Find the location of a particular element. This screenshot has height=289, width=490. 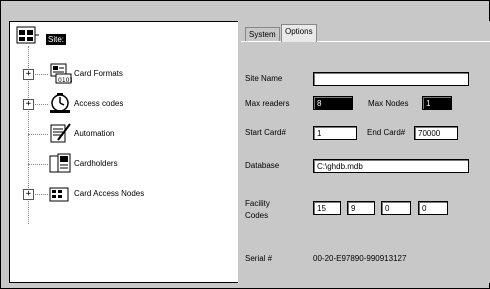

database-label: Database is located at coordinates (262, 165).